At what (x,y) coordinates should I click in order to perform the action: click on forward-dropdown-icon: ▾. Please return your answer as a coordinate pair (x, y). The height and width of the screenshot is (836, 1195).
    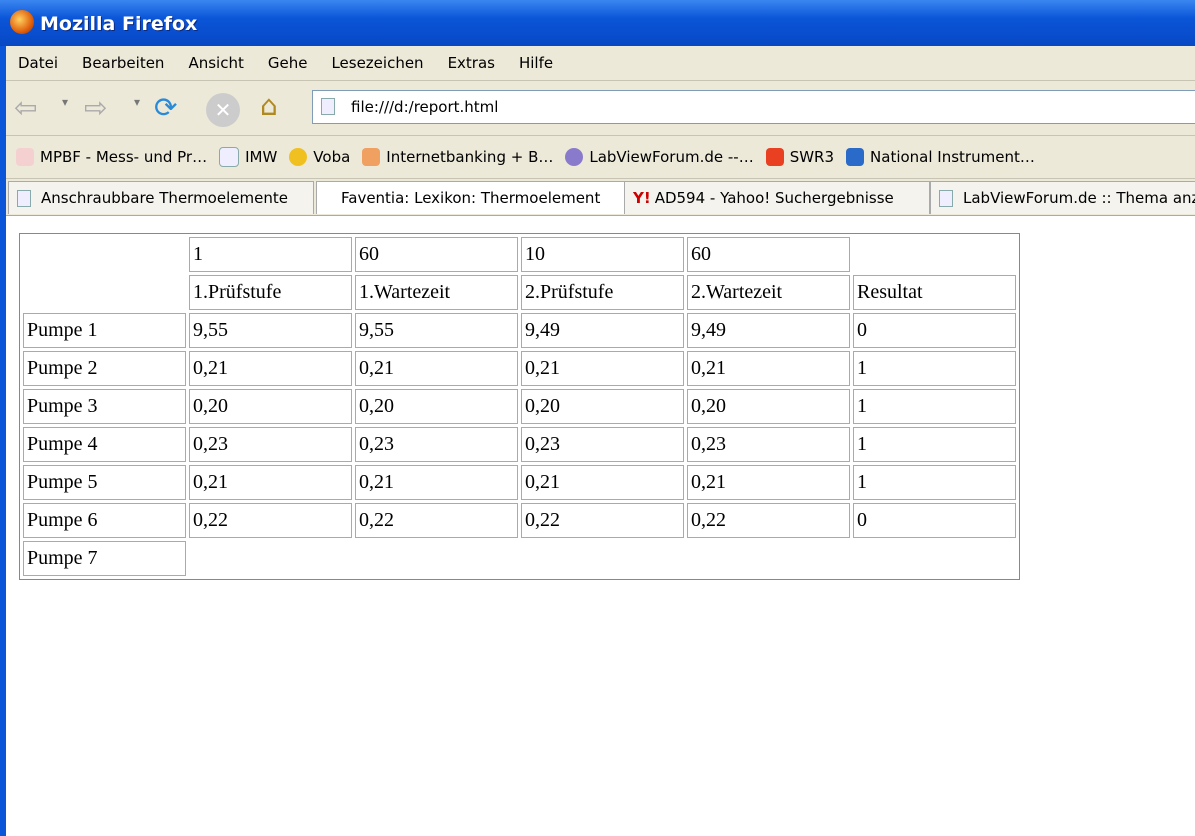
    Looking at the image, I should click on (137, 102).